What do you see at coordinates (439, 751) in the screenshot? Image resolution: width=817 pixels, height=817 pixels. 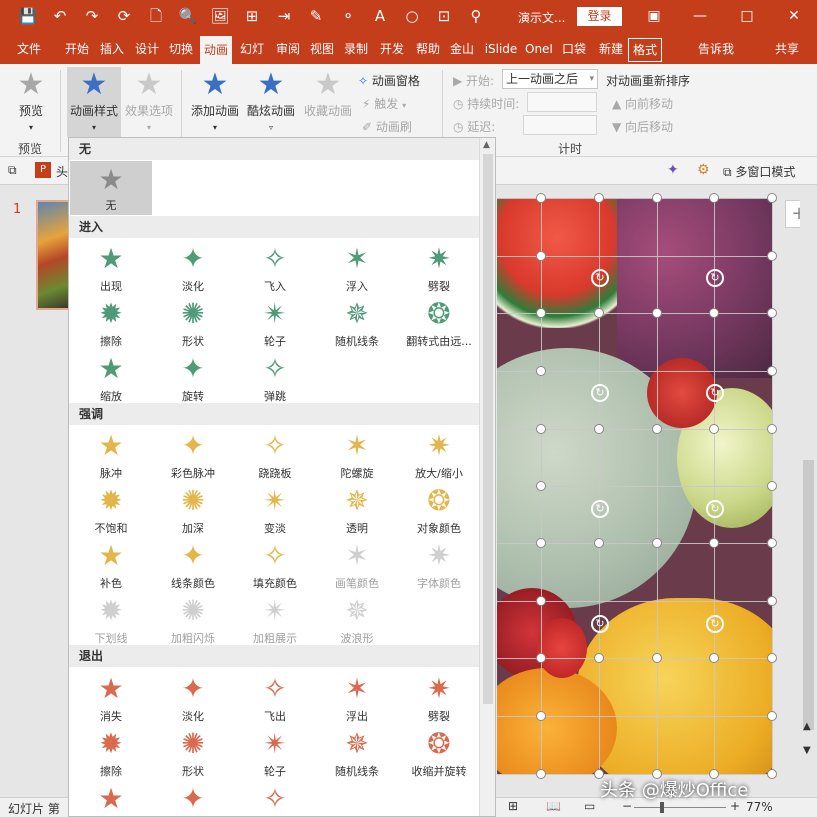 I see `effect-exit-9: ❂ 收缩并旋转` at bounding box center [439, 751].